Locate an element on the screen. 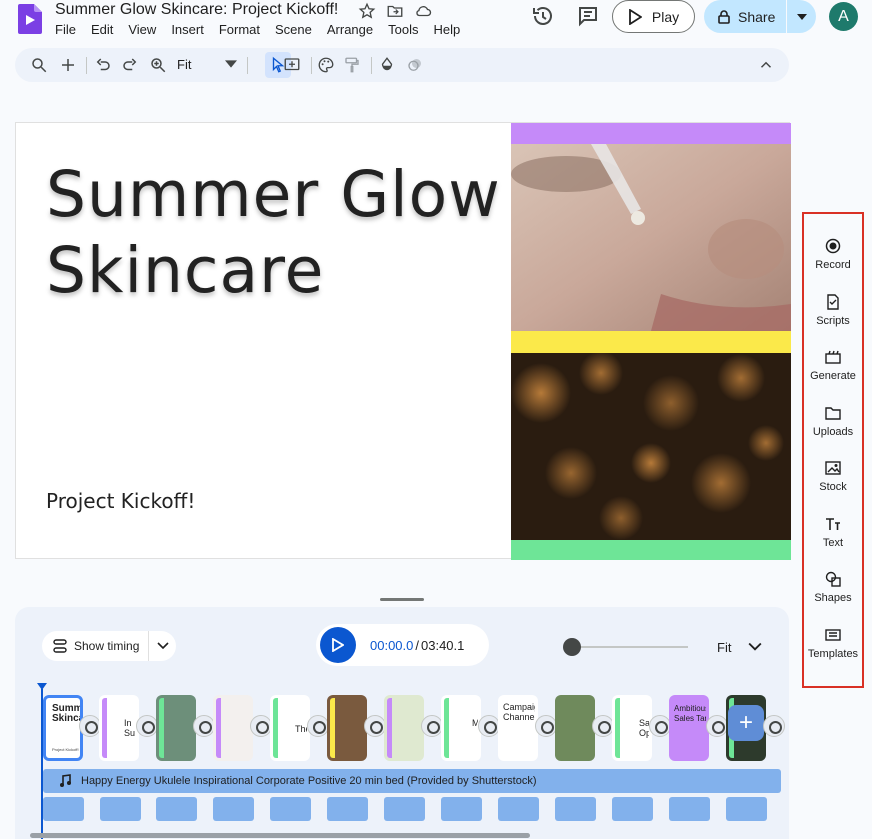 The width and height of the screenshot is (872, 839). menu-arrange: Arrange is located at coordinates (353, 29).